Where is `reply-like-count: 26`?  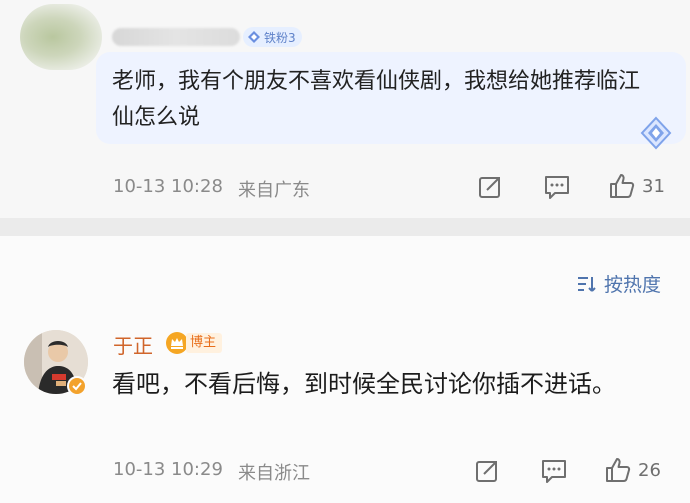 reply-like-count: 26 is located at coordinates (649, 470).